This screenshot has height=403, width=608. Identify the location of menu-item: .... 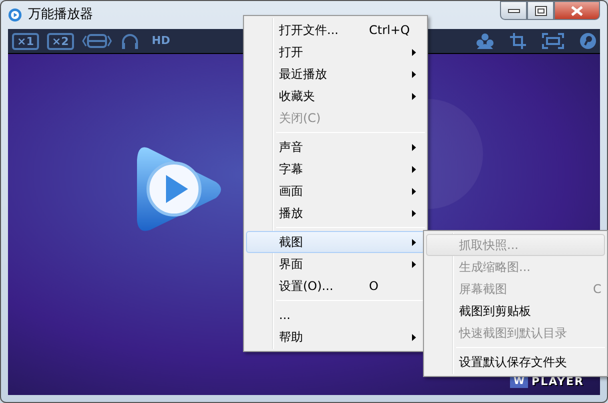
(335, 315).